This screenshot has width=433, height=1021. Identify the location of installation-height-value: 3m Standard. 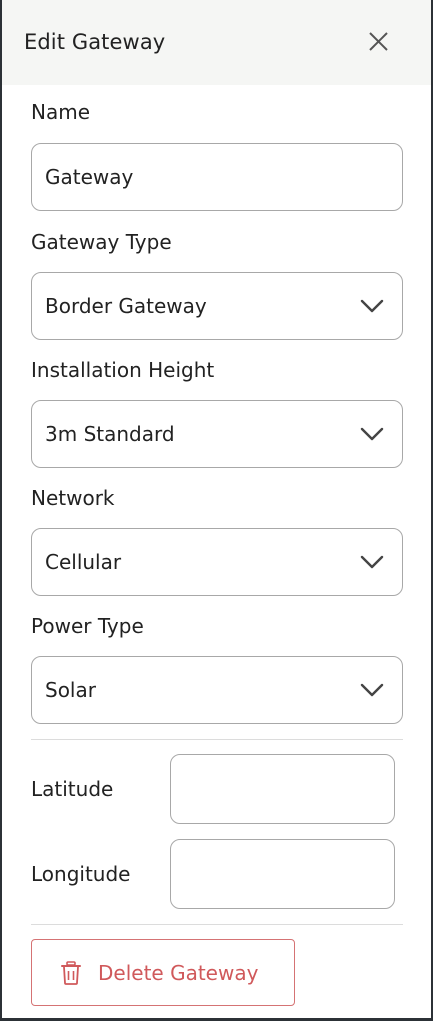
(110, 434).